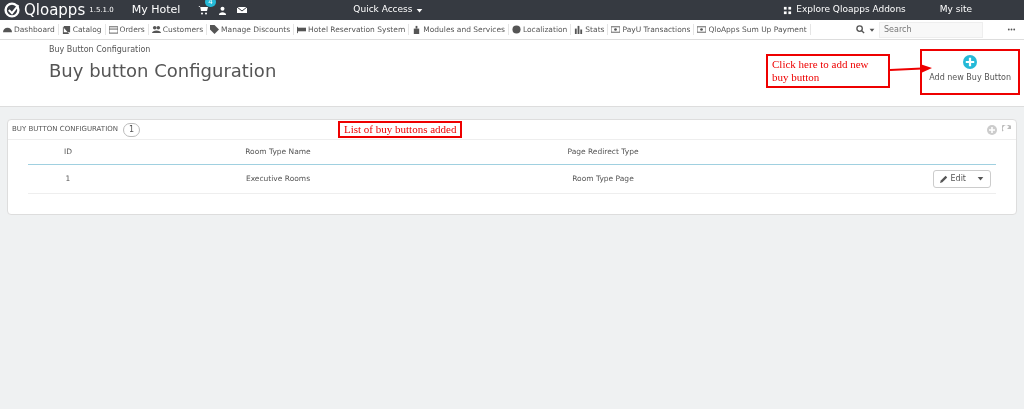 This screenshot has height=409, width=1024. What do you see at coordinates (12, 10) in the screenshot?
I see `logo-icon` at bounding box center [12, 10].